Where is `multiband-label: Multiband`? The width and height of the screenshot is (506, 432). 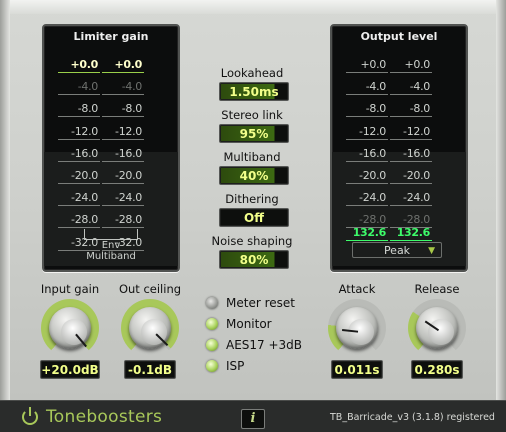 multiband-label: Multiband is located at coordinates (111, 256).